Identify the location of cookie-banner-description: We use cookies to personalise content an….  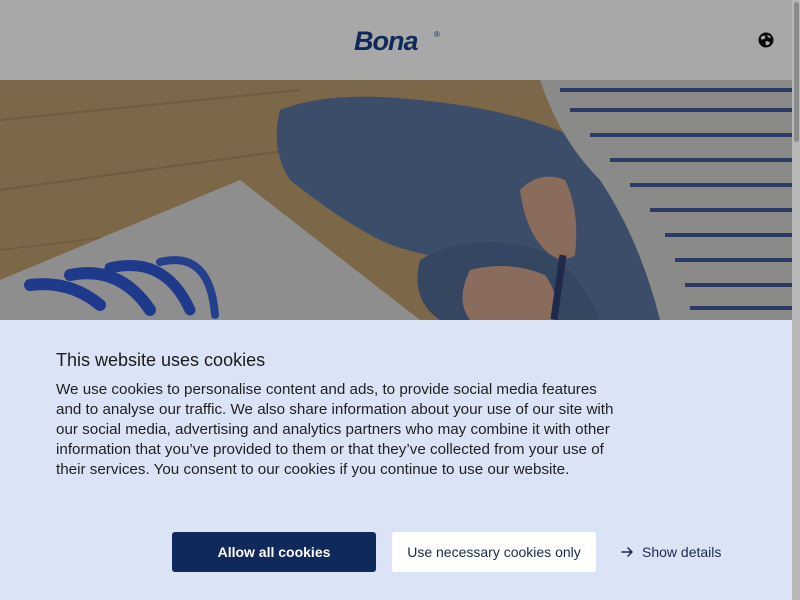
(335, 429).